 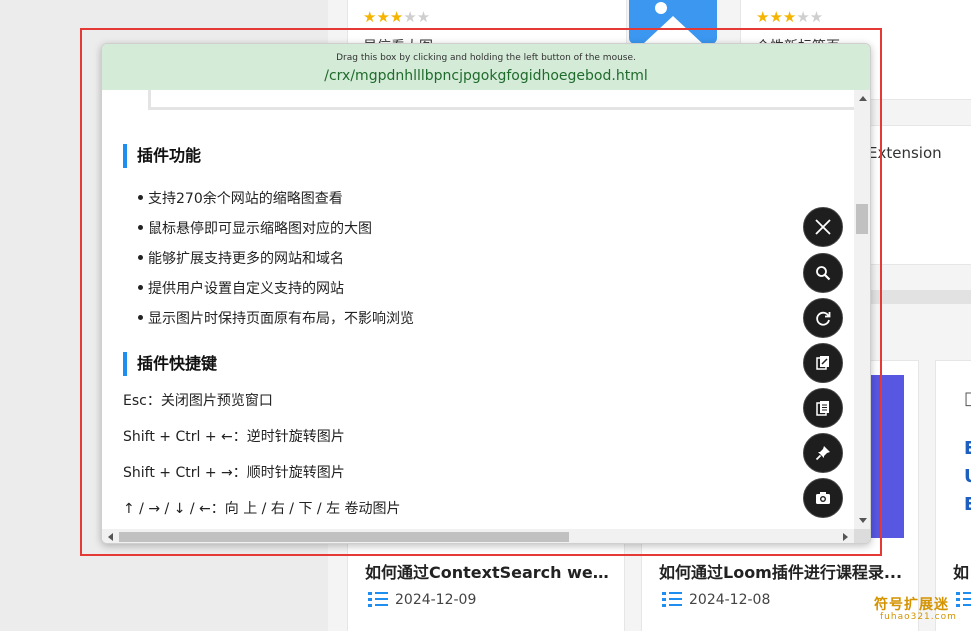 I want to click on previous-content-box, so click(x=501, y=100).